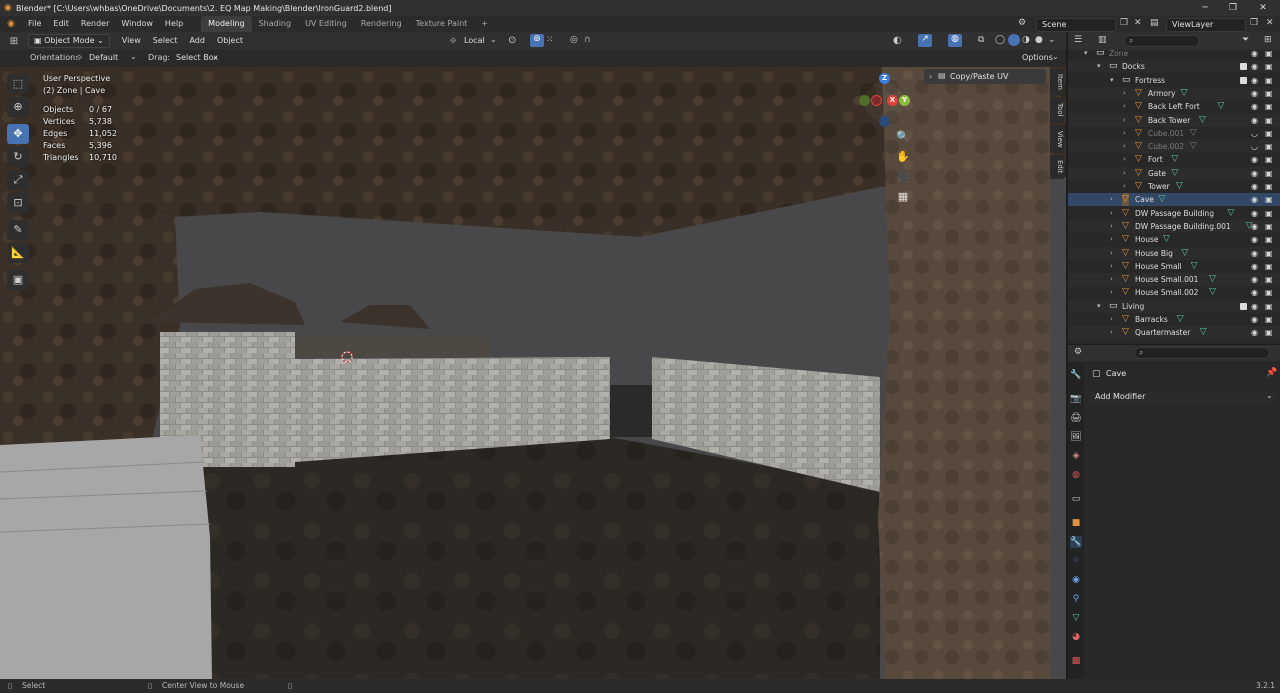  I want to click on menu-window: Window, so click(137, 24).